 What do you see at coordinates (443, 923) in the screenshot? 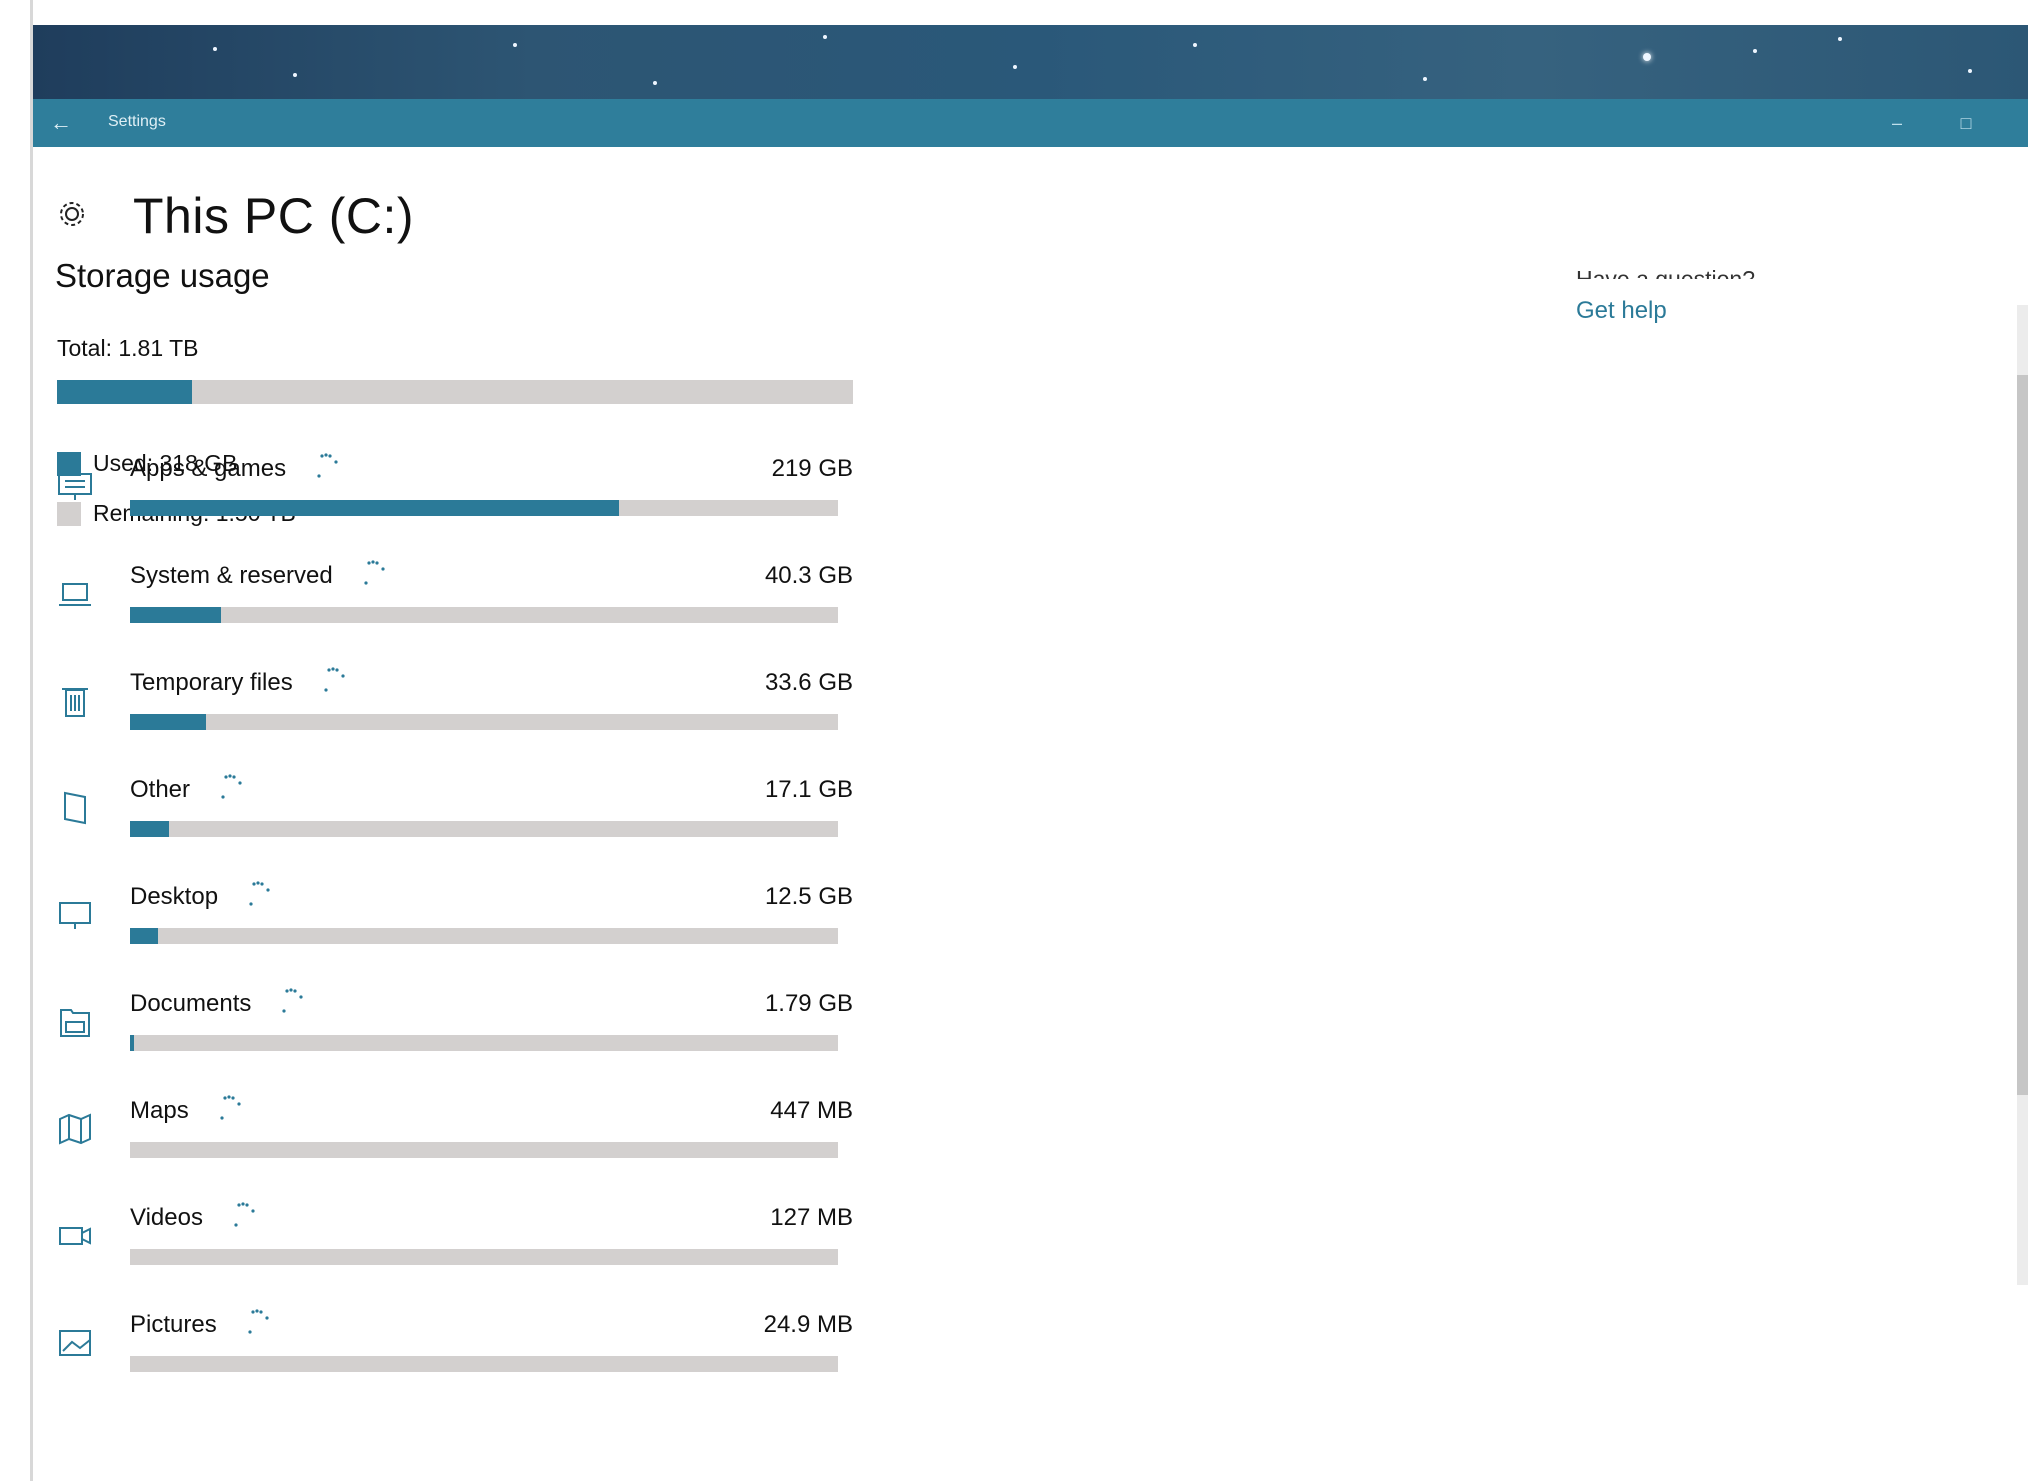
I see `storage-category-row: Desktop 12.5 GB` at bounding box center [443, 923].